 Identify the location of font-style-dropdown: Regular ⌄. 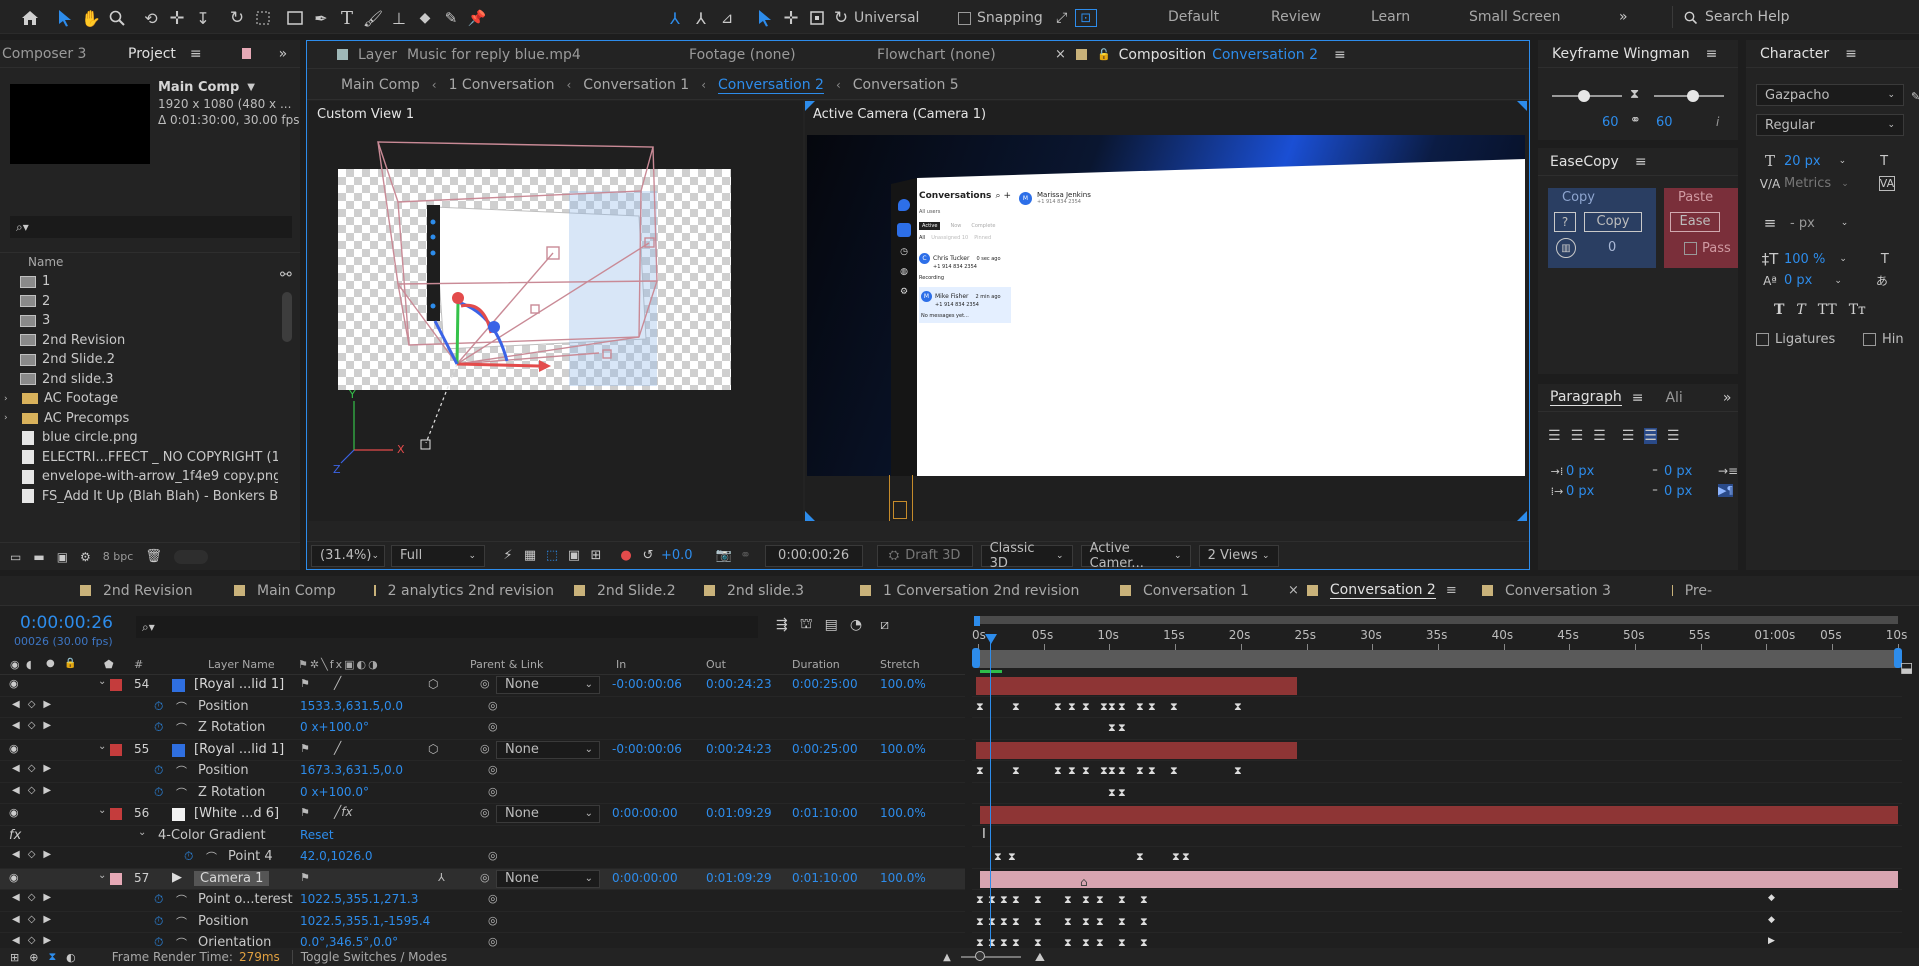
(1830, 125).